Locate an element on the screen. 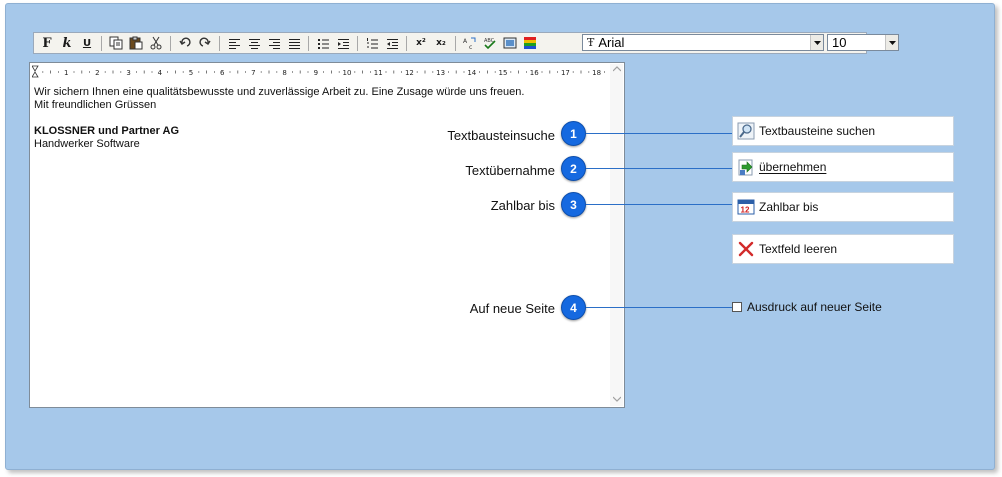 This screenshot has height=477, width=1002. callout-badge-2: 2 is located at coordinates (573, 168).